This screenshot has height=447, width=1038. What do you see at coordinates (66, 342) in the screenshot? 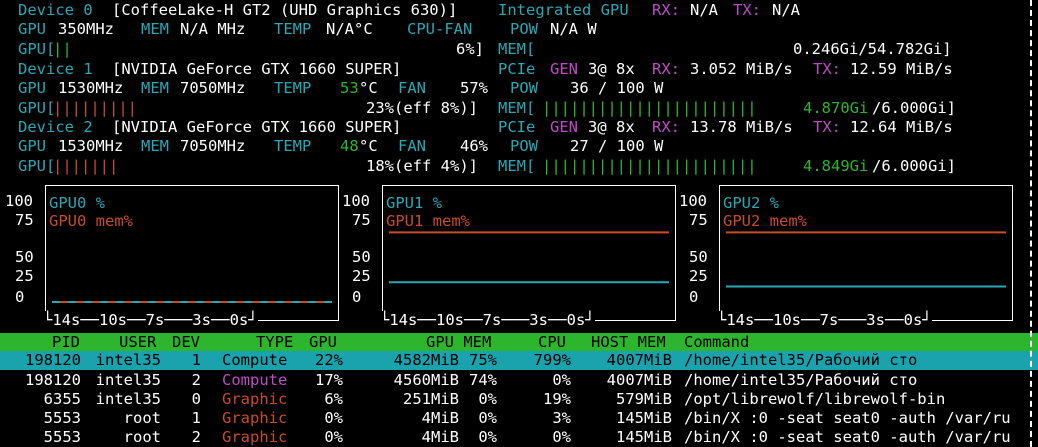
I see `col-pid: PID` at bounding box center [66, 342].